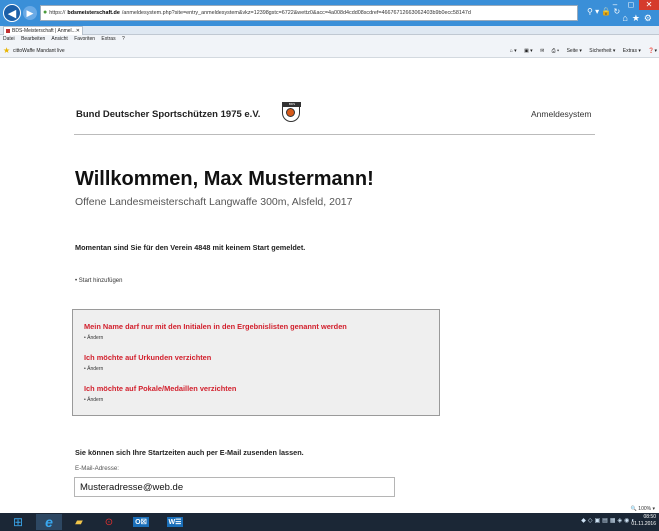  What do you see at coordinates (615, 5) in the screenshot?
I see `minimize-icon: –` at bounding box center [615, 5].